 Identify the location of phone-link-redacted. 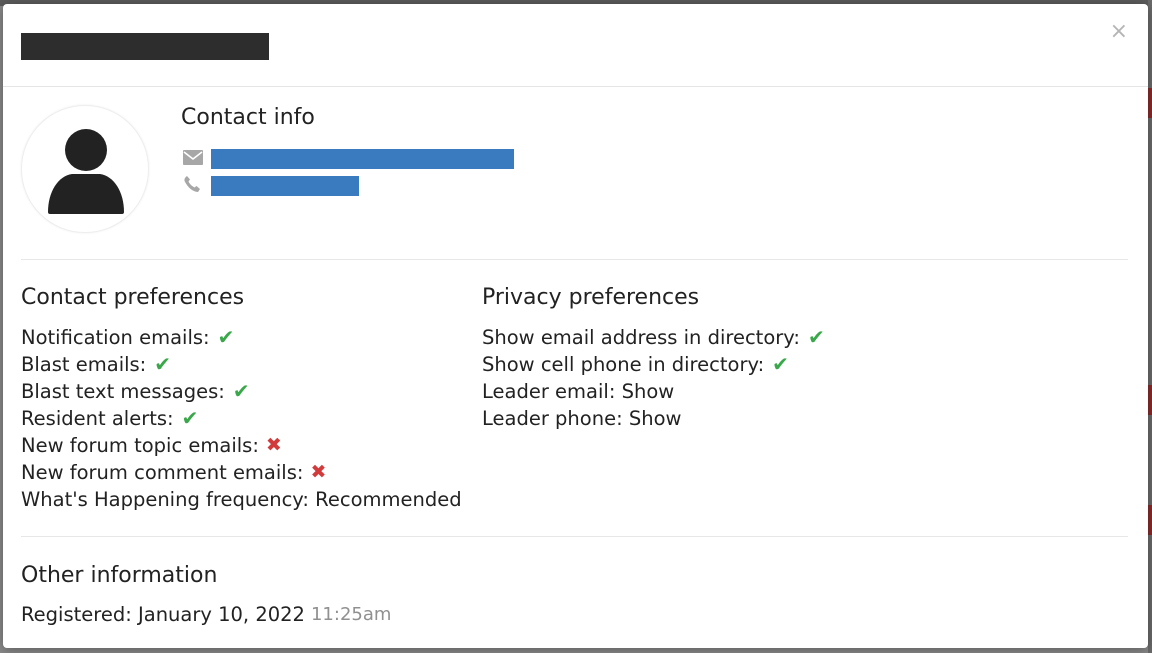
(285, 186).